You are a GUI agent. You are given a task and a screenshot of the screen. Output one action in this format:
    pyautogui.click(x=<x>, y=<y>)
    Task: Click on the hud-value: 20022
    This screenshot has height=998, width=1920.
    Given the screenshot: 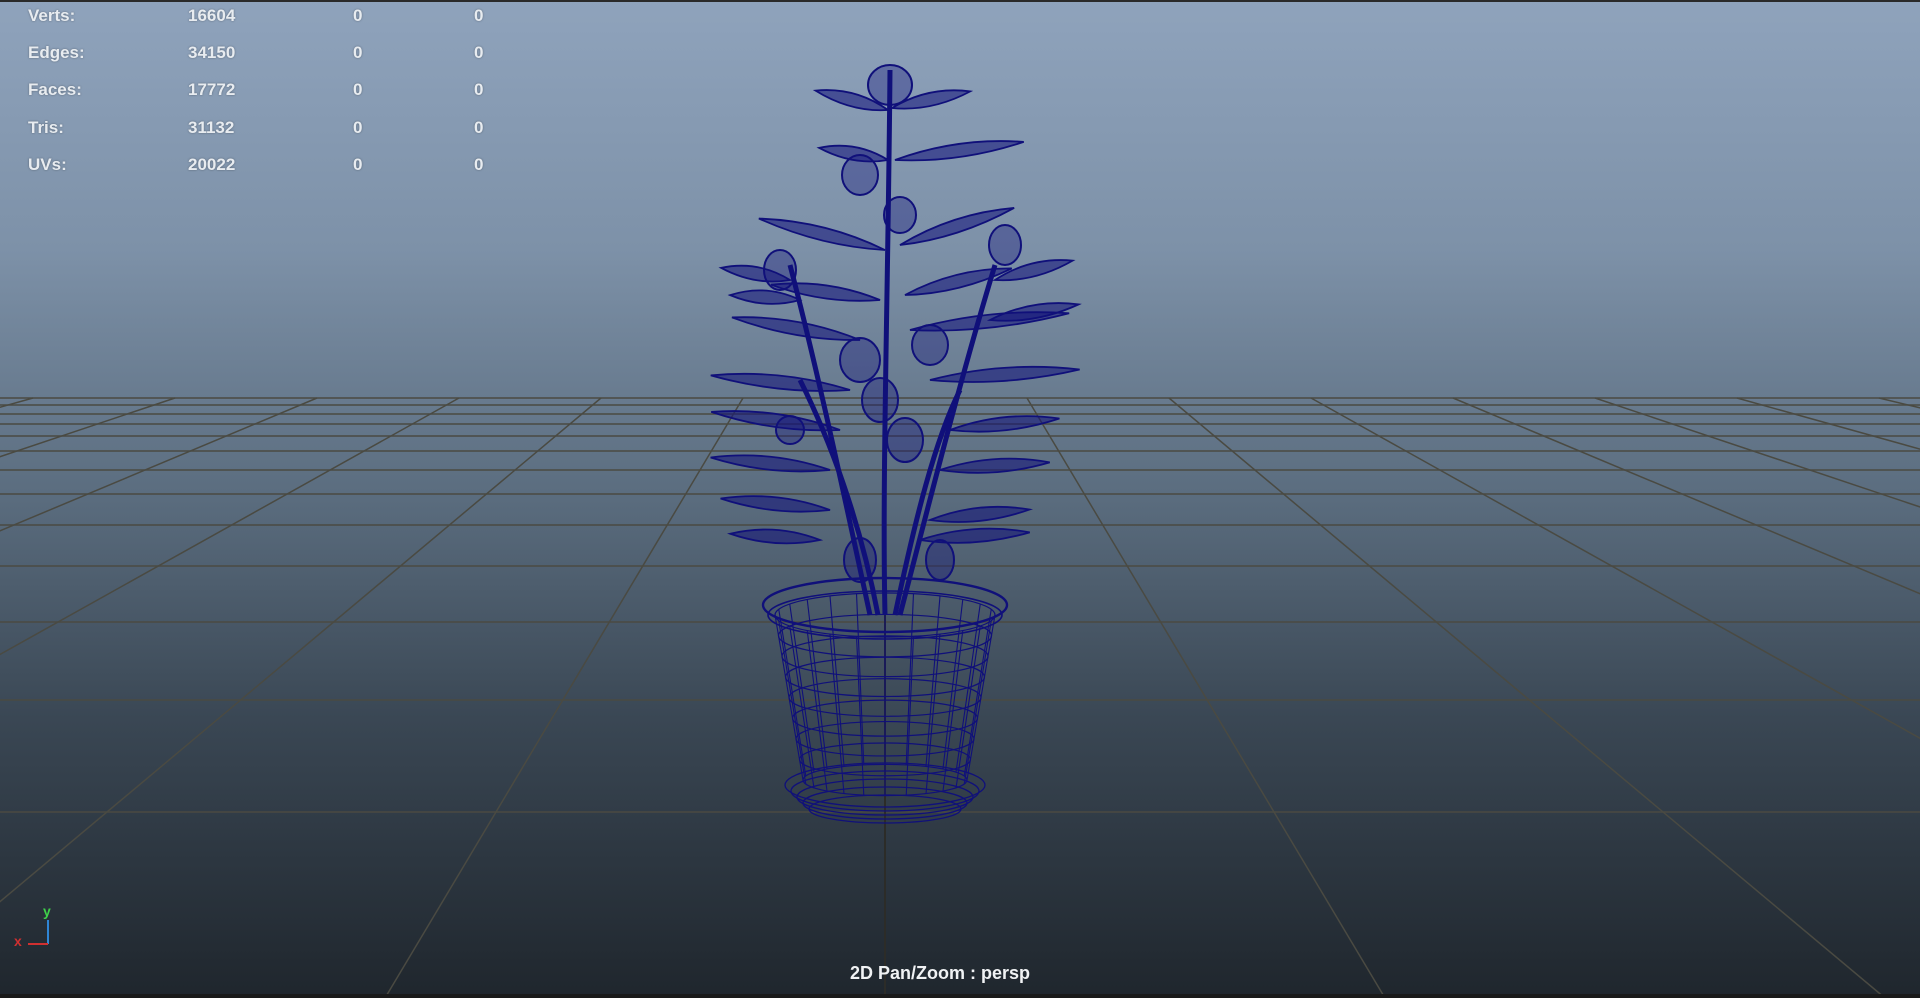 What is the action you would take?
    pyautogui.click(x=212, y=164)
    